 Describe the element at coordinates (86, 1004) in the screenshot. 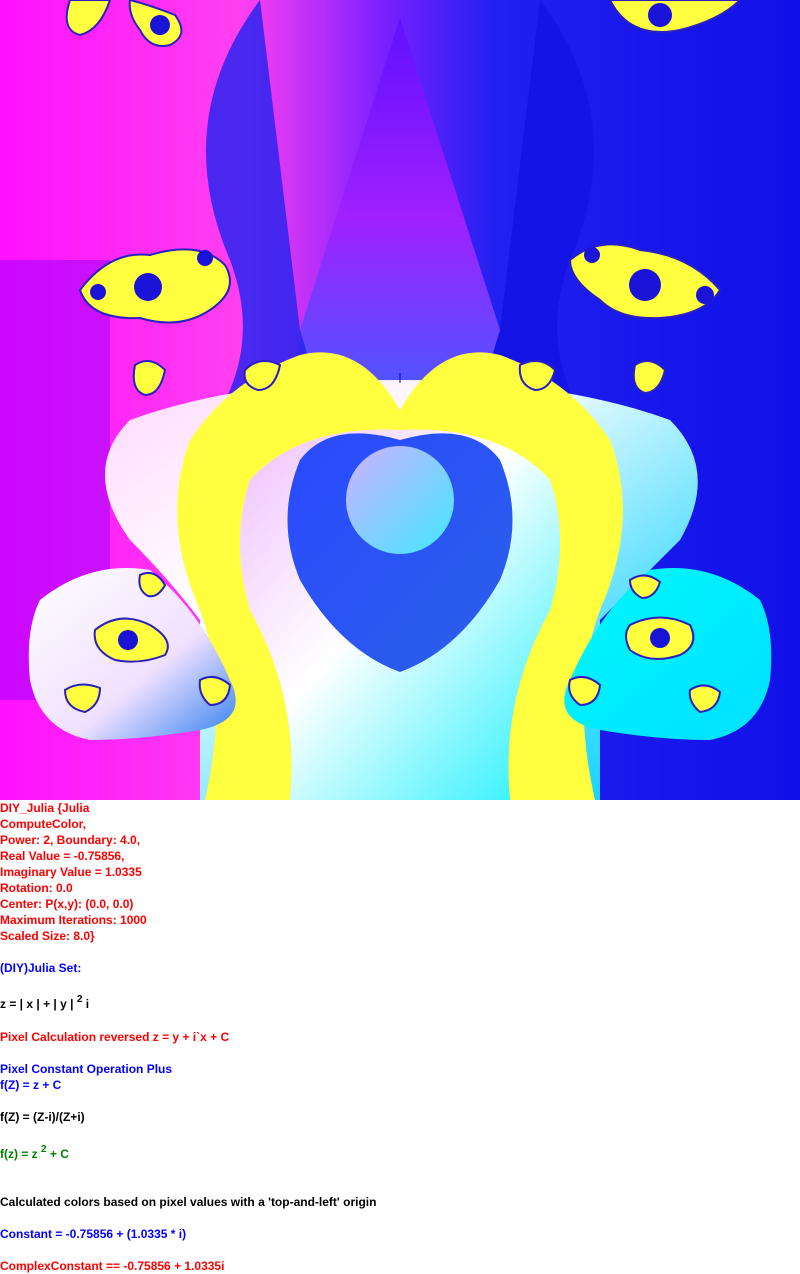

I see `z-formula-suffix: i` at that location.